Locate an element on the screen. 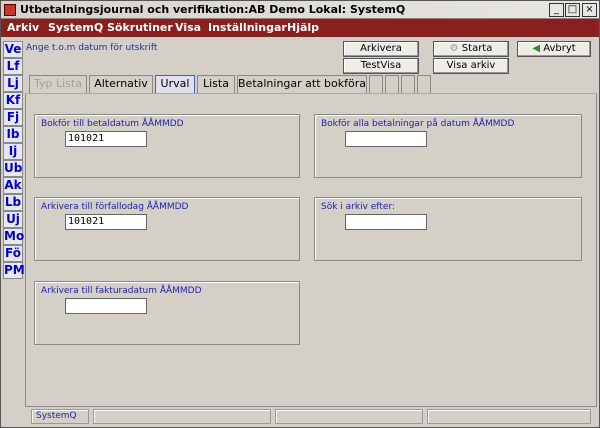 The height and width of the screenshot is (428, 600). shortcut-ij: Ij is located at coordinates (13, 151).